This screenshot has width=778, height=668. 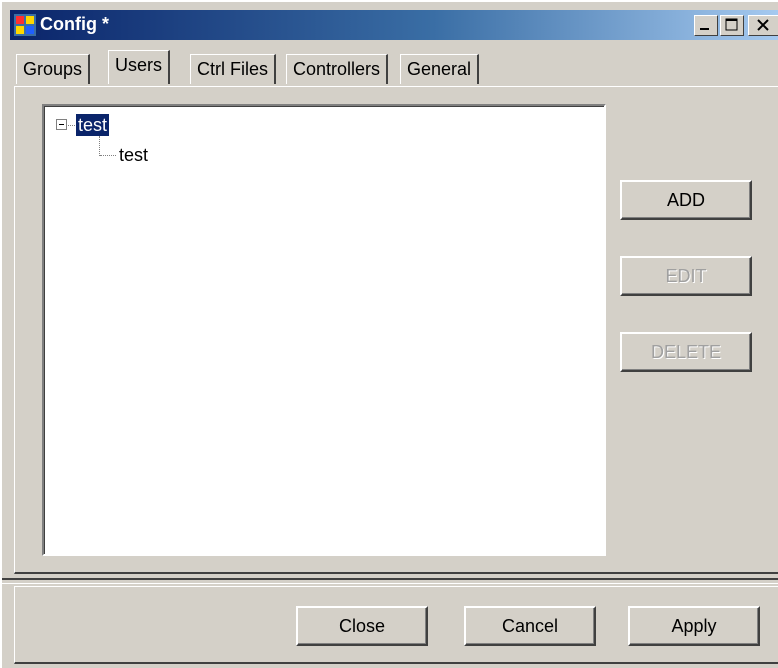 What do you see at coordinates (686, 276) in the screenshot?
I see `edit-button: EDIT` at bounding box center [686, 276].